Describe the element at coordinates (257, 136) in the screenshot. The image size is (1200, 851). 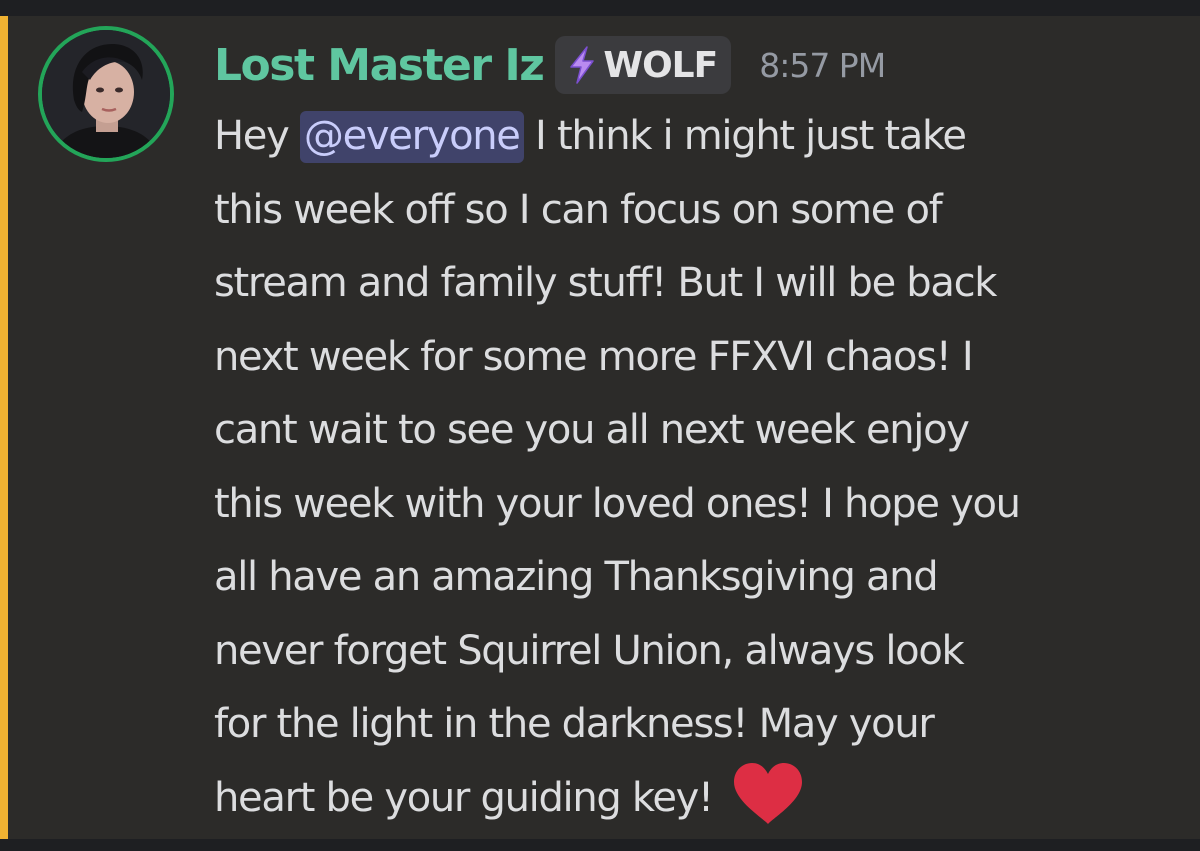
I see `message-text: Hey` at that location.